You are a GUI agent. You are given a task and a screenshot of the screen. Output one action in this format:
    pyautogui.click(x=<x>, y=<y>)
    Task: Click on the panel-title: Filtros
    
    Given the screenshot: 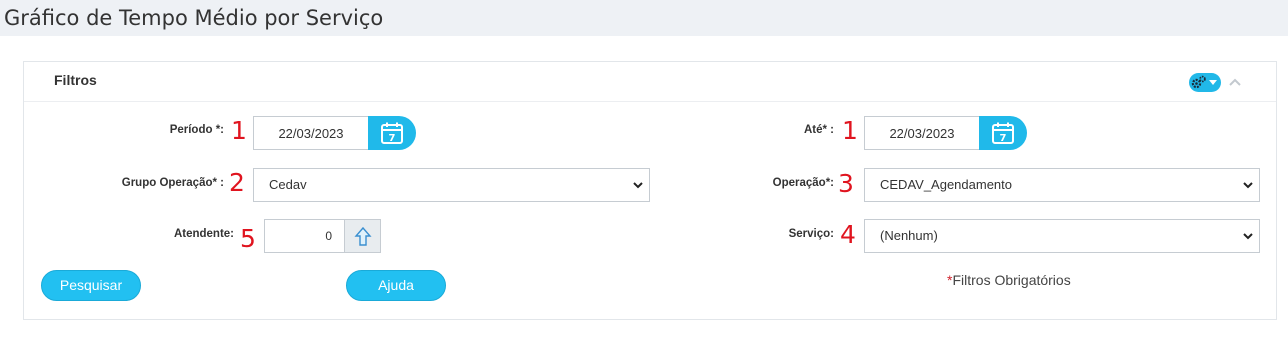 What is the action you would take?
    pyautogui.click(x=75, y=80)
    